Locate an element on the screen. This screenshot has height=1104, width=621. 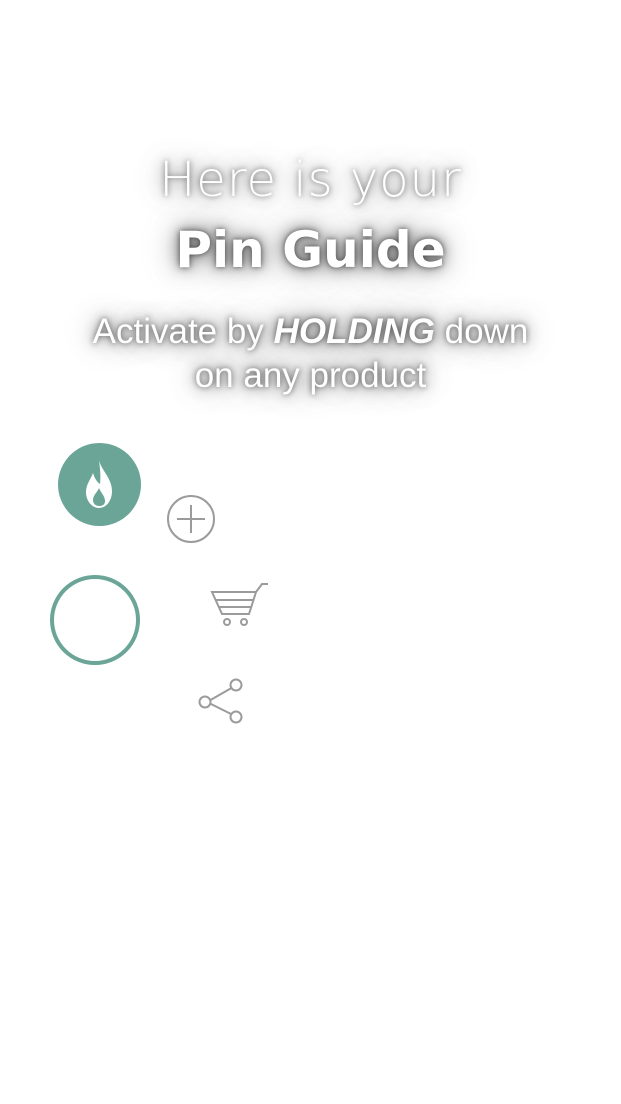
fire-icon is located at coordinates (99, 484).